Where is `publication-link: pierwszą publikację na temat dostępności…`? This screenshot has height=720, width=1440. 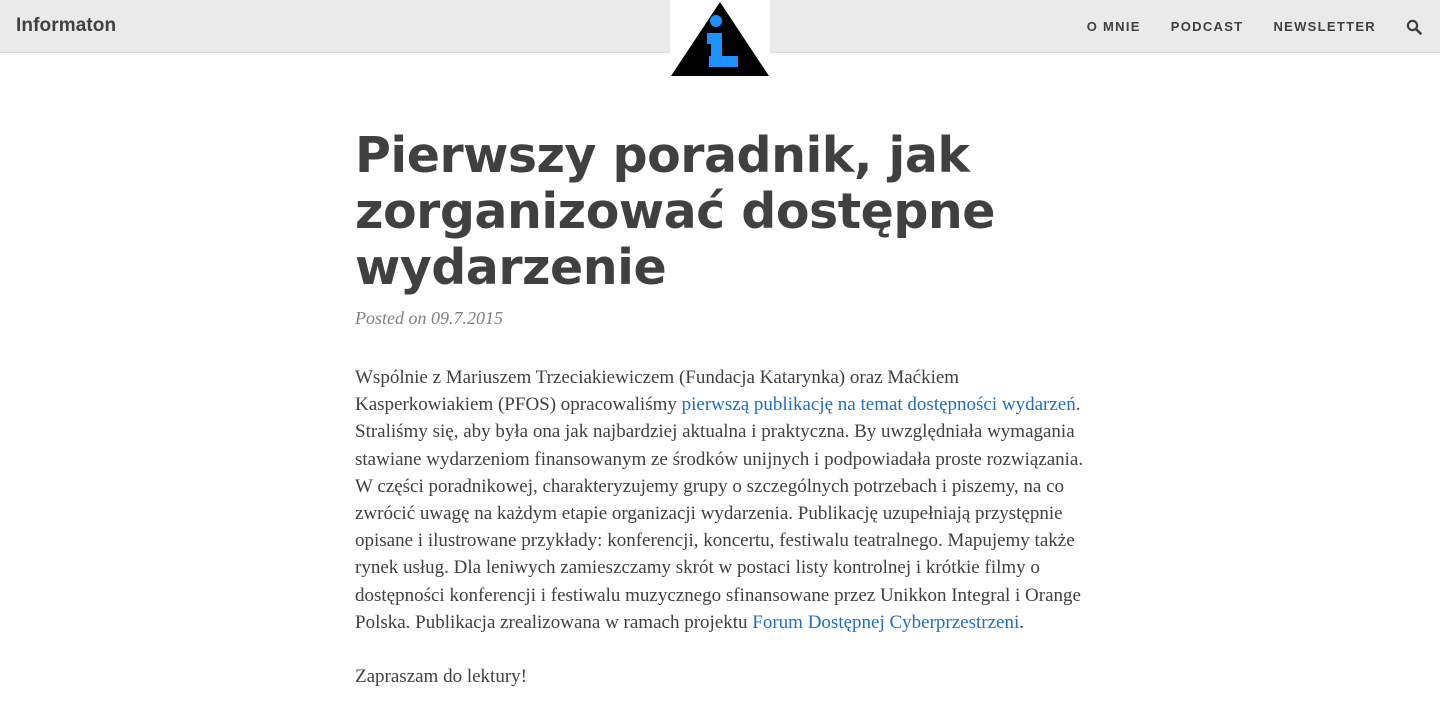 publication-link: pierwszą publikację na temat dostępności… is located at coordinates (879, 404).